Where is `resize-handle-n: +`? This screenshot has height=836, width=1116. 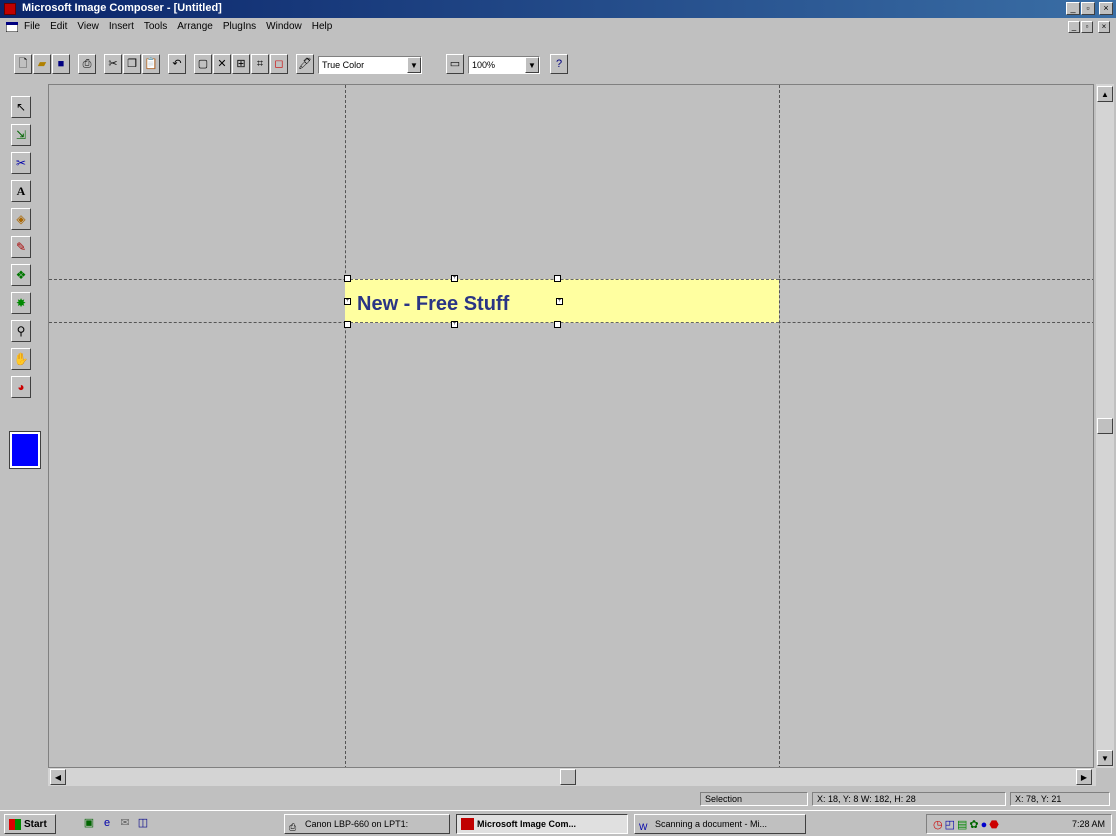
resize-handle-n: + is located at coordinates (454, 278).